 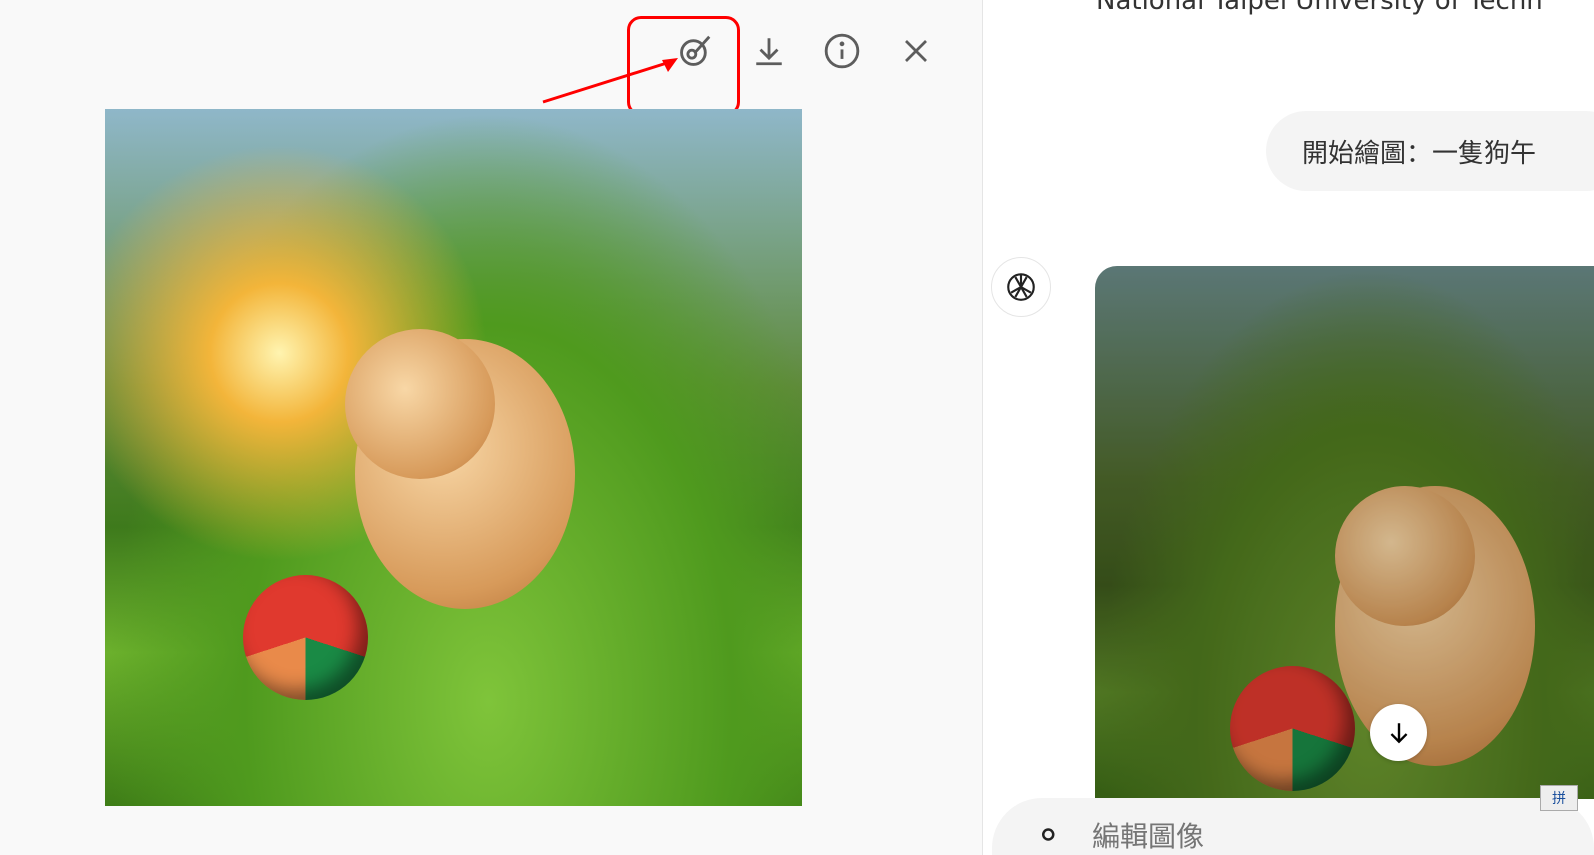 I want to click on arrow-down-icon, so click(x=1398, y=732).